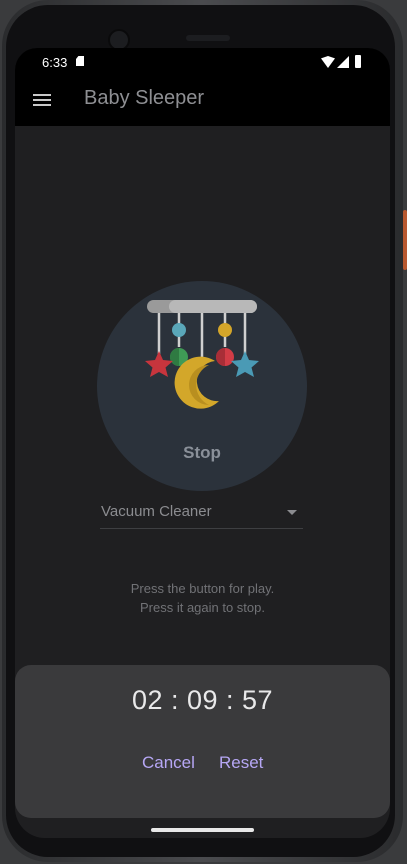 The image size is (407, 864). Describe the element at coordinates (241, 763) in the screenshot. I see `reset-button: Reset` at that location.